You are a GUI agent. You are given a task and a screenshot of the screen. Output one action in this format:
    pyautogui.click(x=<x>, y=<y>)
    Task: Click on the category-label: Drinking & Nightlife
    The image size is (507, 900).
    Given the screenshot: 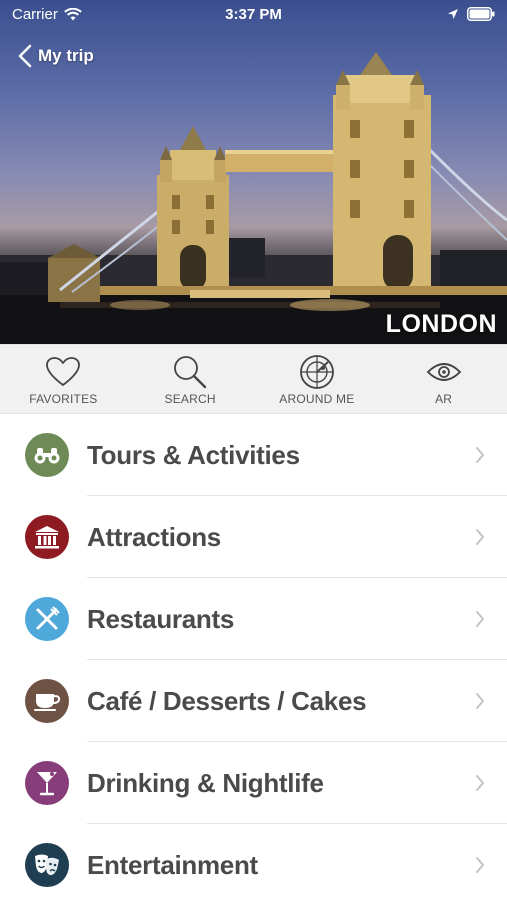 What is the action you would take?
    pyautogui.click(x=205, y=782)
    